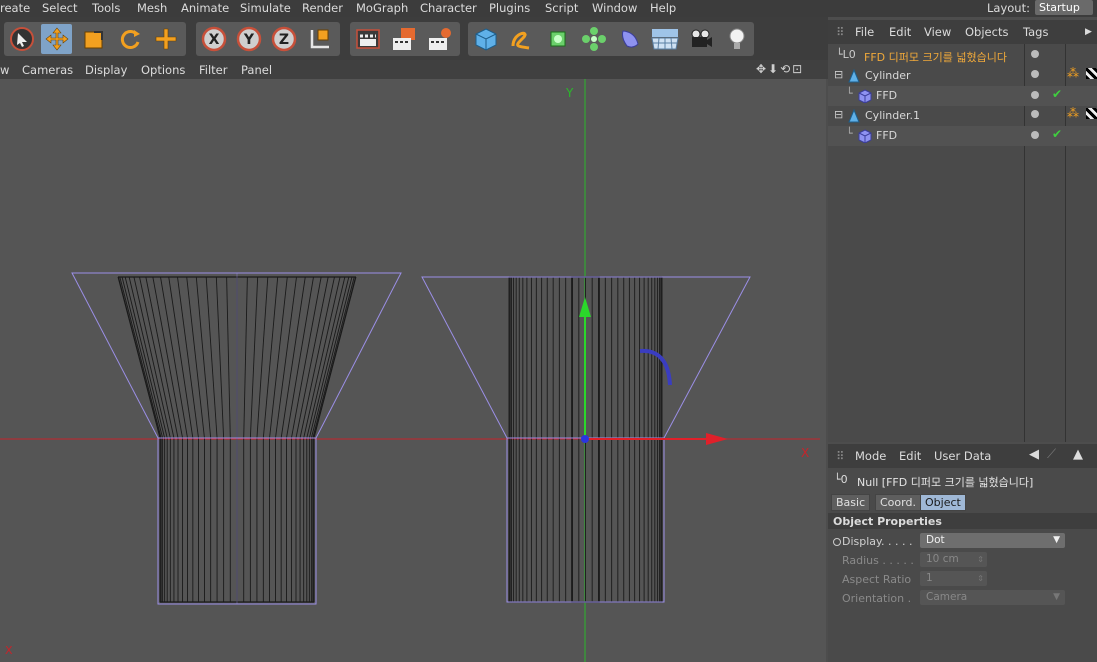 The width and height of the screenshot is (1097, 662). What do you see at coordinates (962, 32) in the screenshot?
I see `object-manager-menubar: ⠿ File Edit View Objects Tags ▶` at bounding box center [962, 32].